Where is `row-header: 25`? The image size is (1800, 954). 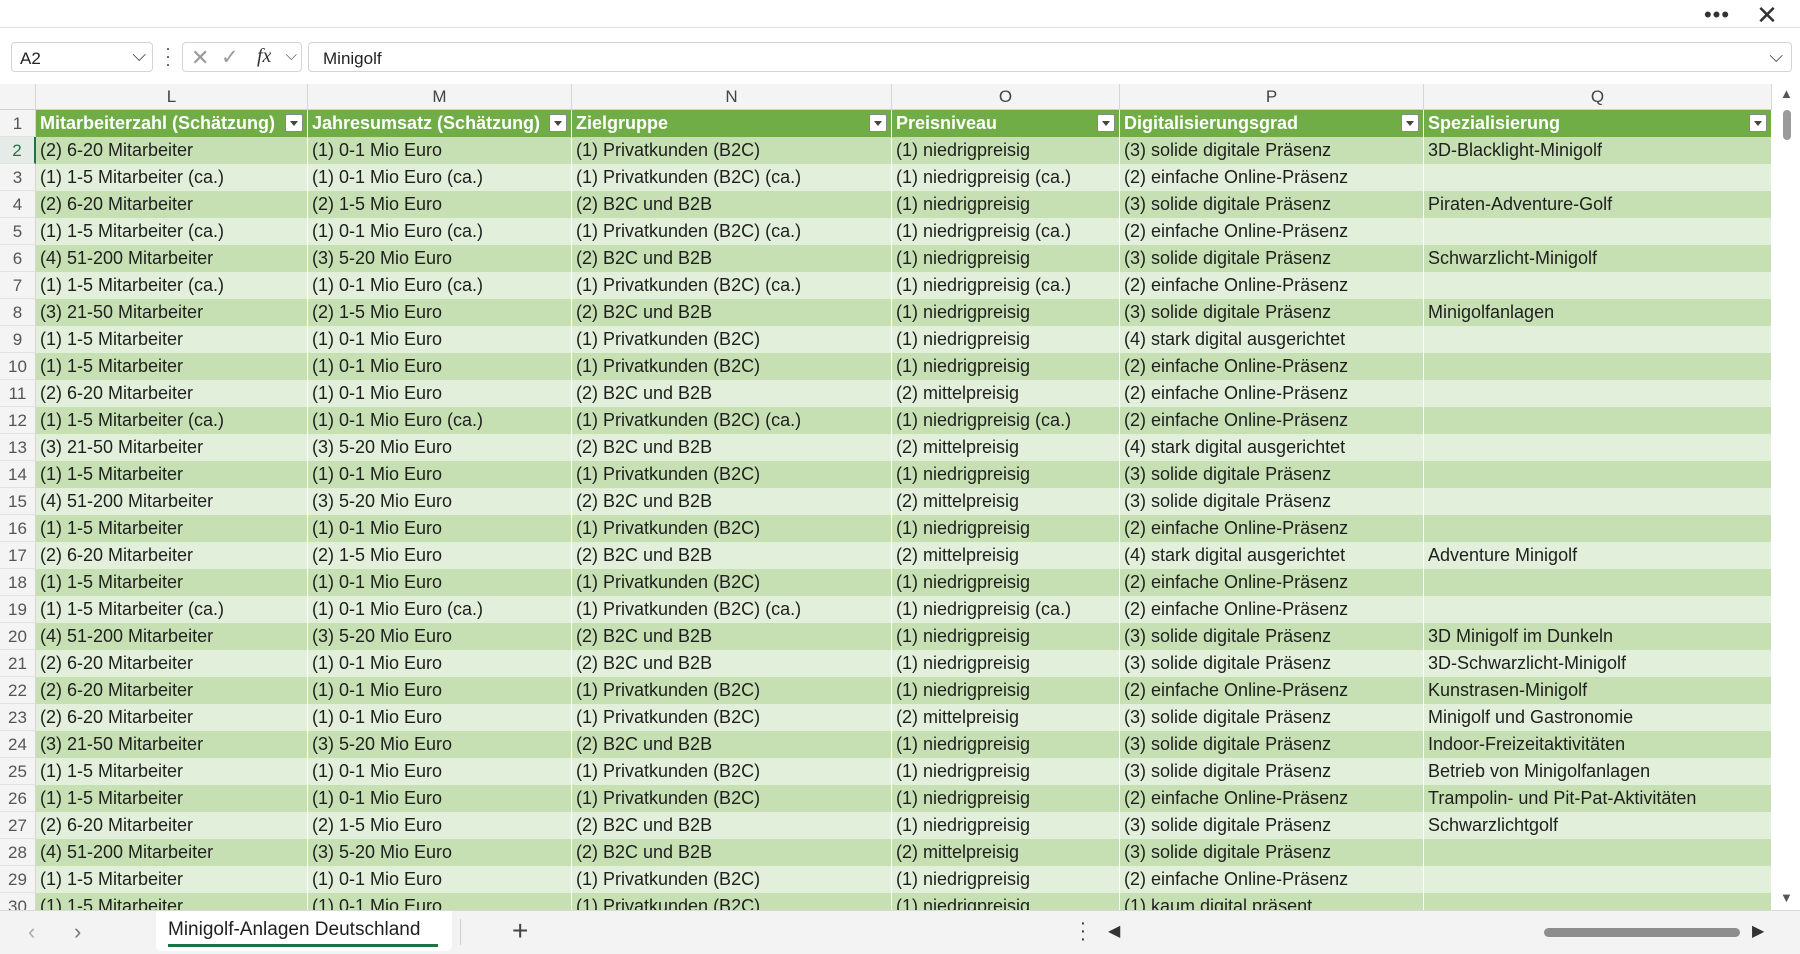 row-header: 25 is located at coordinates (18, 771).